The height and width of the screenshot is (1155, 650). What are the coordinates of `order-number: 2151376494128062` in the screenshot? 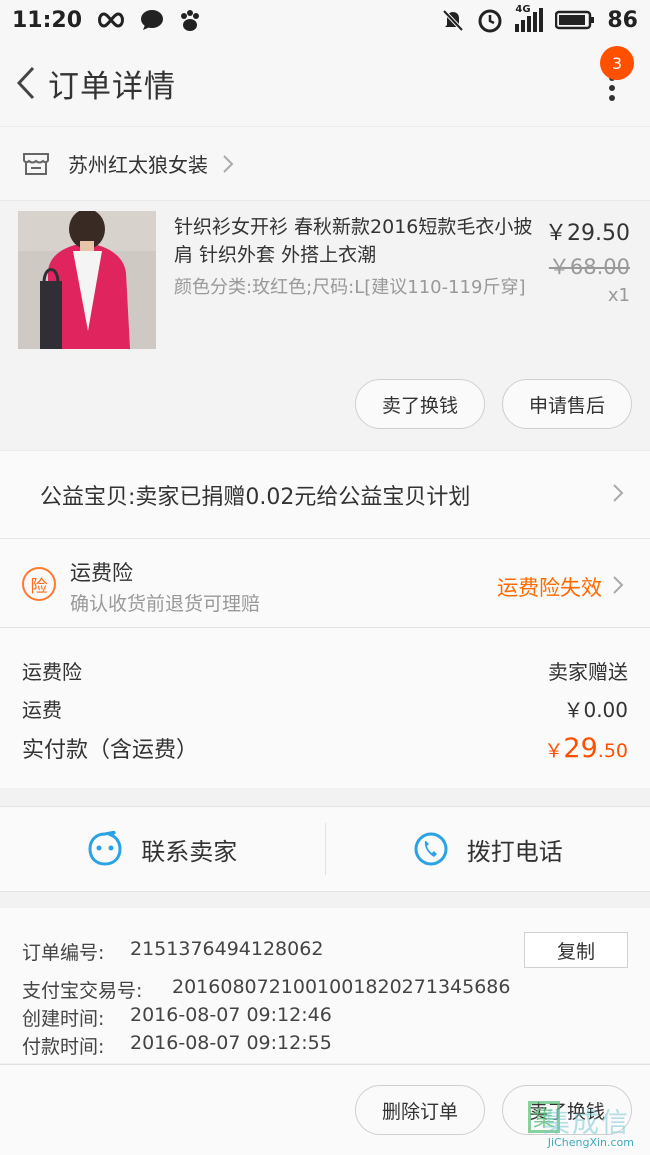 It's located at (227, 949).